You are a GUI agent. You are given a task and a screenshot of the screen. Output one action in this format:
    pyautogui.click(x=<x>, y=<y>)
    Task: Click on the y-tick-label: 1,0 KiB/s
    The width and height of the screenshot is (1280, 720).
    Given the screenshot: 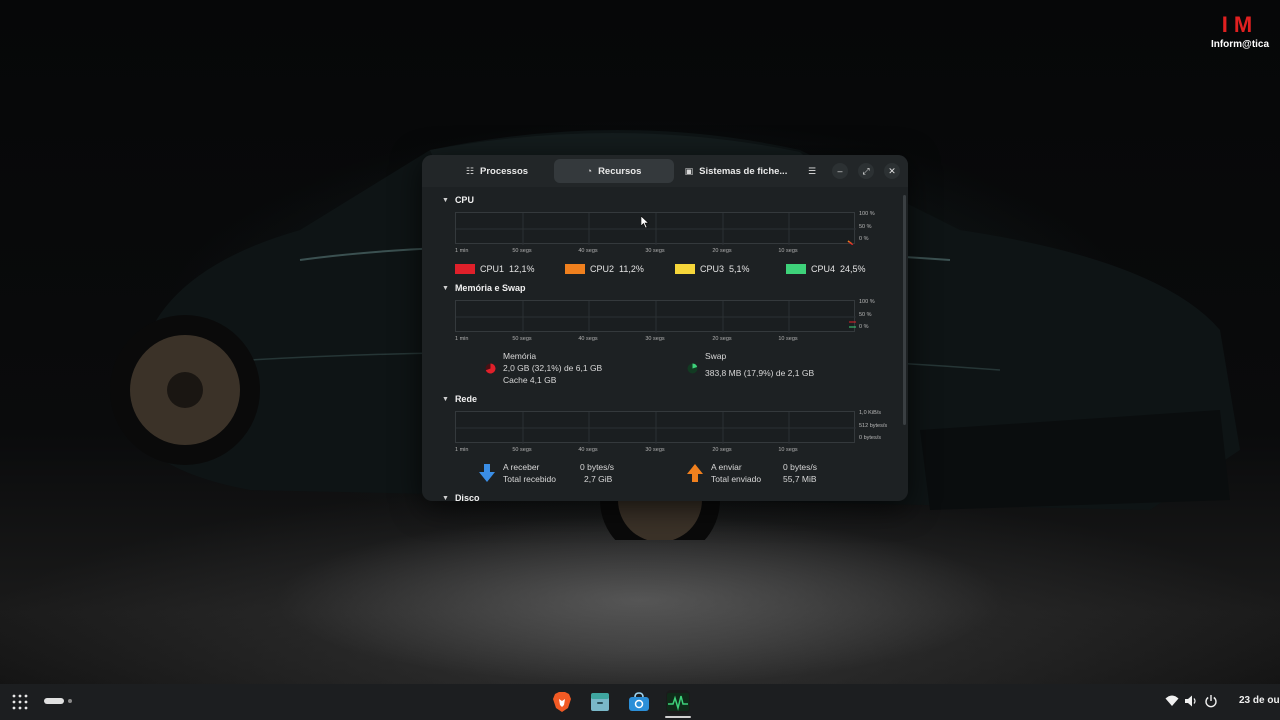 What is the action you would take?
    pyautogui.click(x=870, y=413)
    